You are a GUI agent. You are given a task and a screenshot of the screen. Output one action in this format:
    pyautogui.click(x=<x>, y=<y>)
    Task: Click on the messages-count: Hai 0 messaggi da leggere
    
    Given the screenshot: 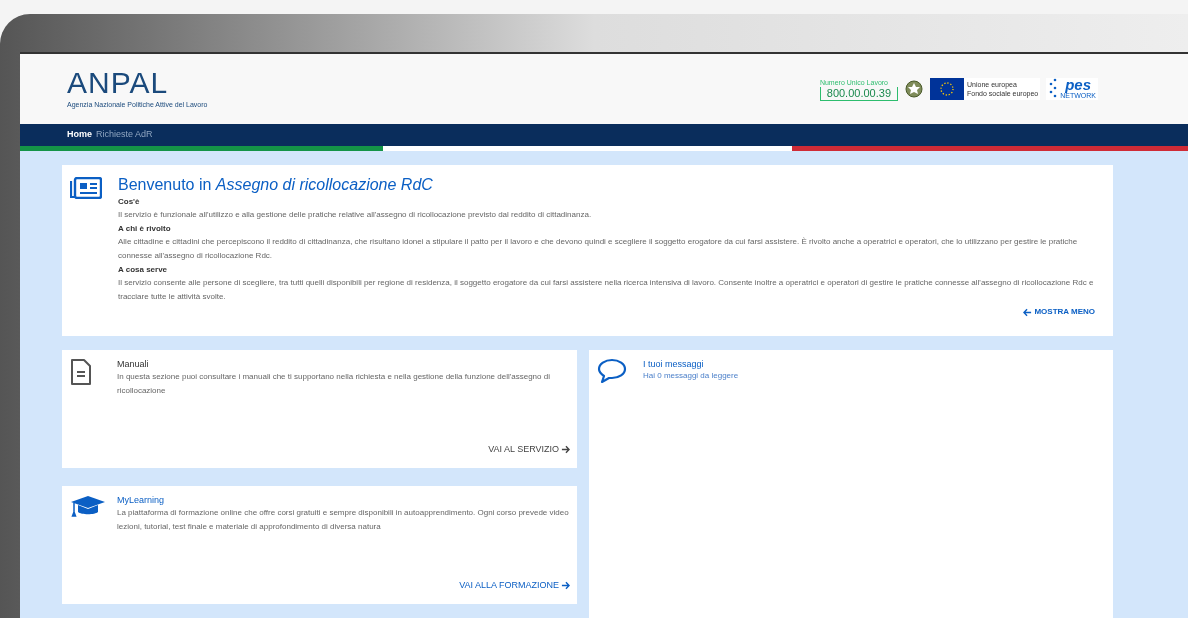 What is the action you would take?
    pyautogui.click(x=691, y=376)
    